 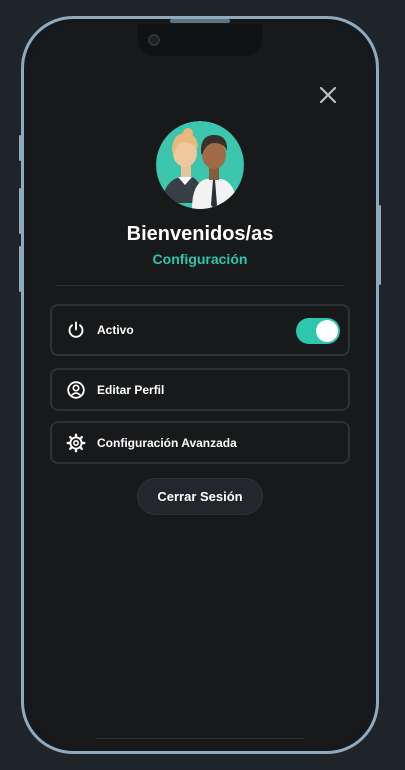 What do you see at coordinates (76, 330) in the screenshot?
I see `power-icon` at bounding box center [76, 330].